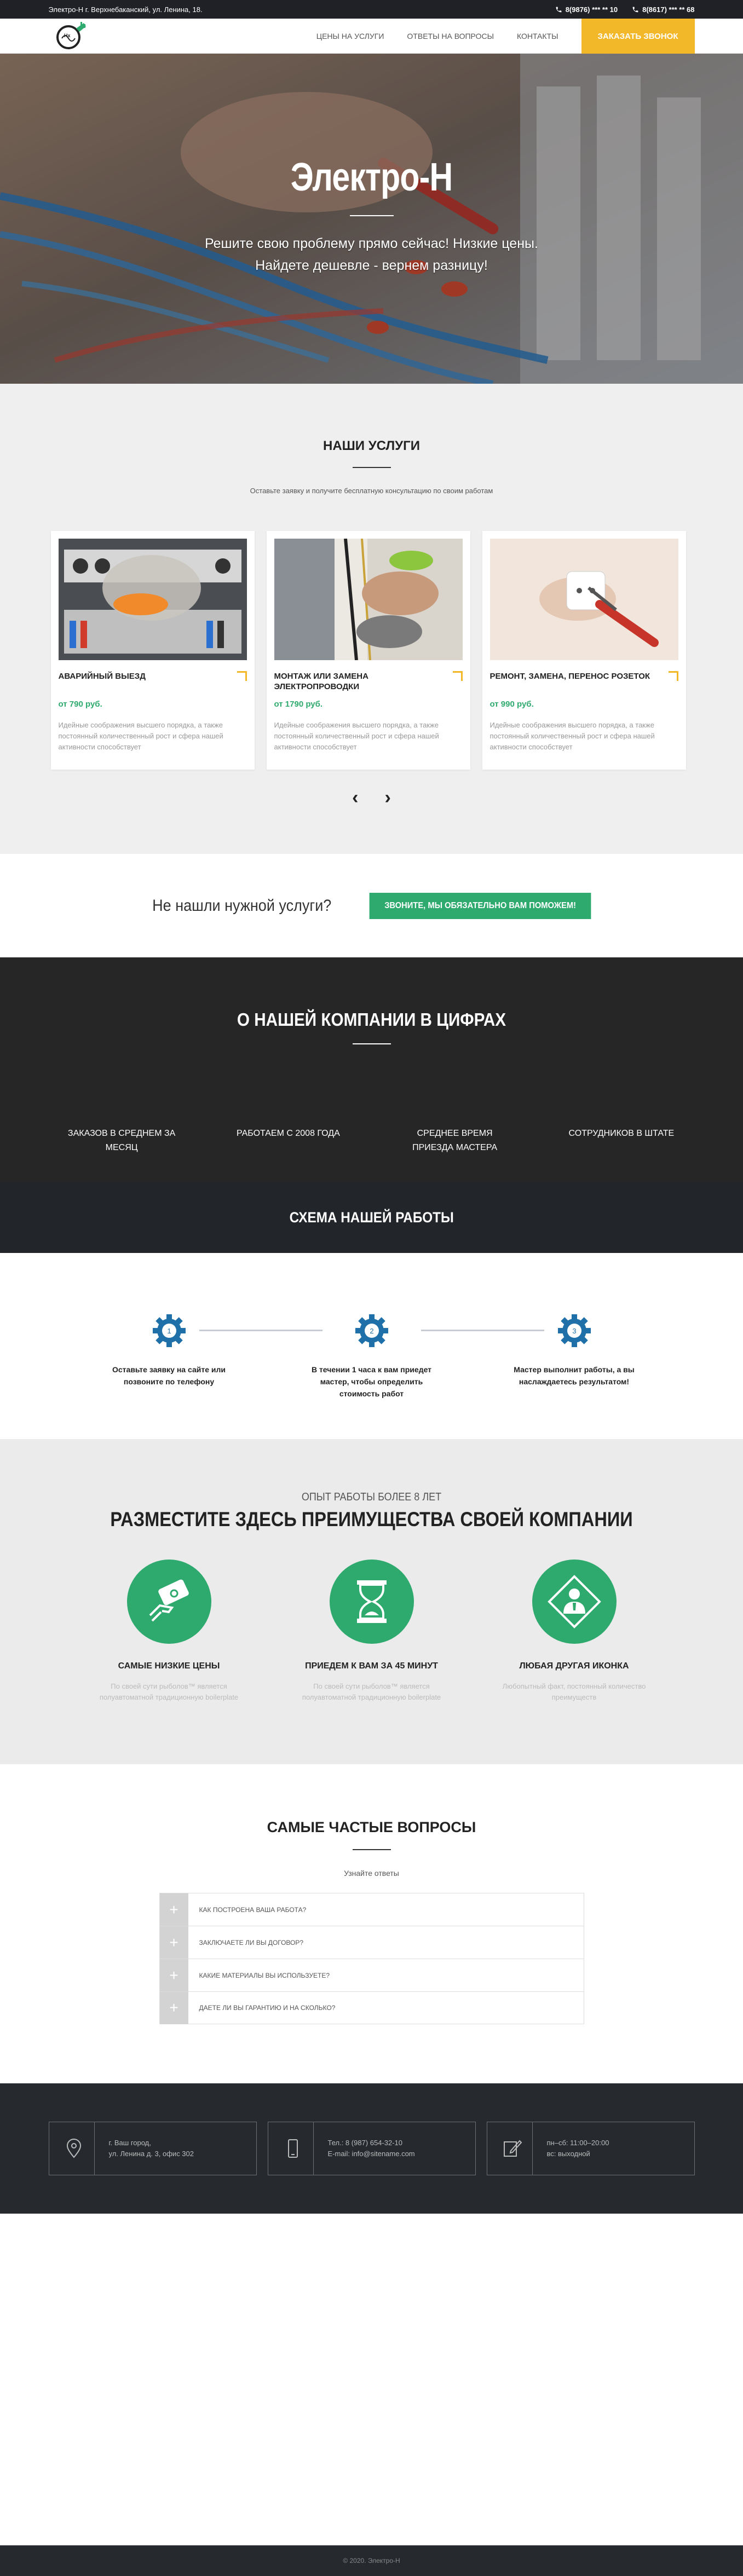 This screenshot has width=743, height=2576. I want to click on hours-weekdays: пн–сб: 11:00–20:00, so click(577, 2143).